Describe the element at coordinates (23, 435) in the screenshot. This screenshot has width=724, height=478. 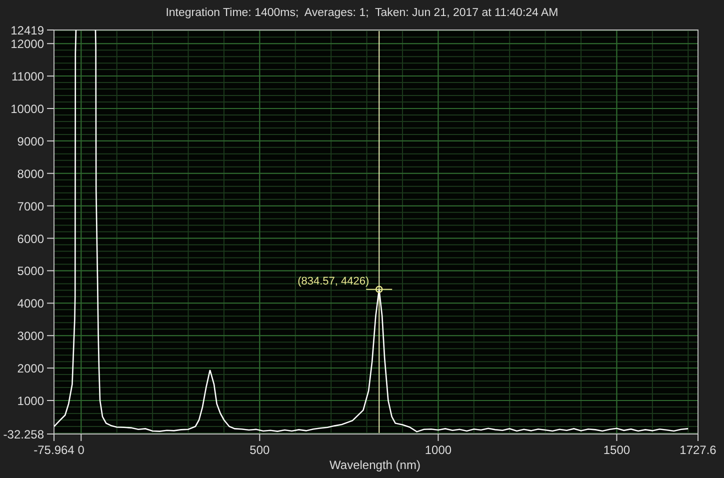
I see `y-tick-label: -32.258` at that location.